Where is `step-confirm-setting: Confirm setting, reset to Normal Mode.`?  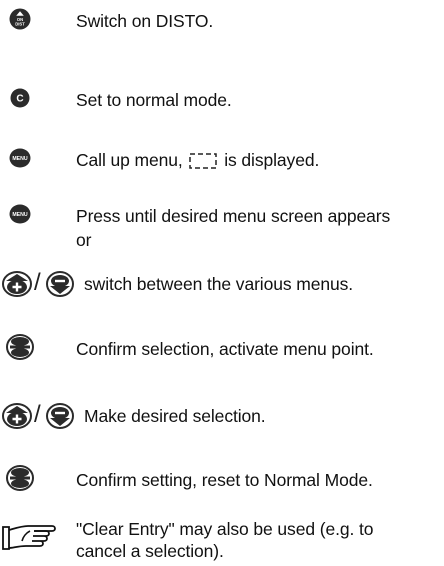
step-confirm-setting: Confirm setting, reset to Normal Mode. is located at coordinates (222, 481).